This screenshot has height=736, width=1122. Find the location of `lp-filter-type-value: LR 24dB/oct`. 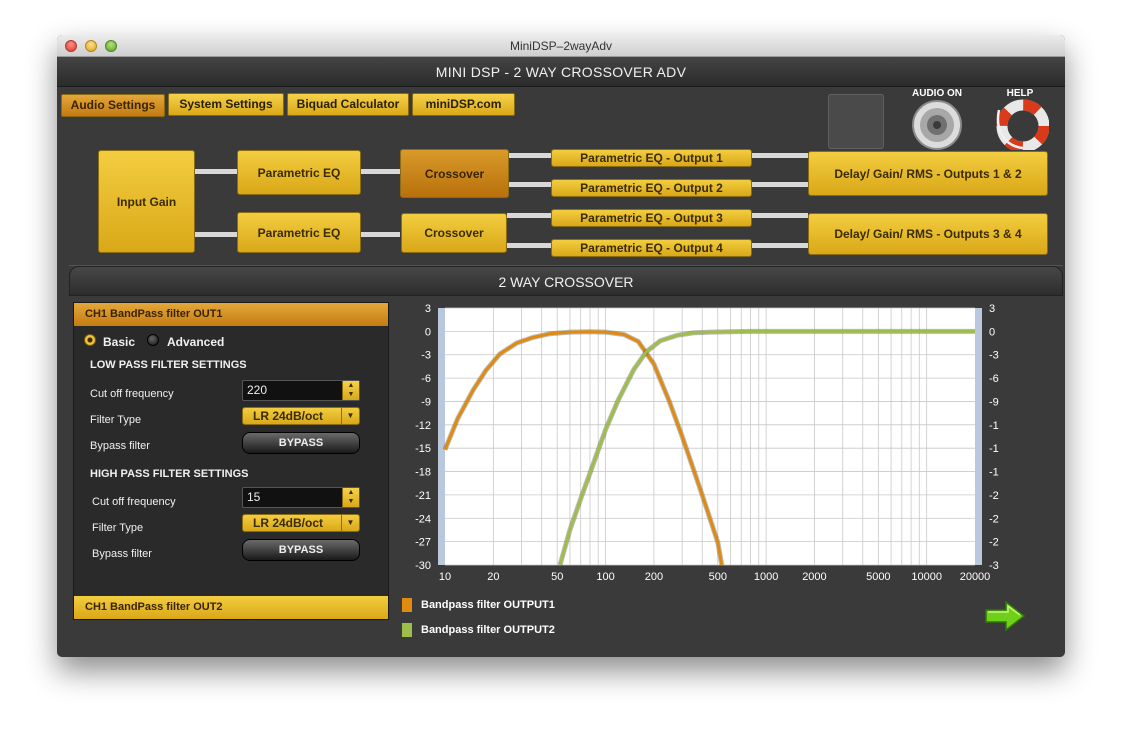

lp-filter-type-value: LR 24dB/oct is located at coordinates (288, 416).